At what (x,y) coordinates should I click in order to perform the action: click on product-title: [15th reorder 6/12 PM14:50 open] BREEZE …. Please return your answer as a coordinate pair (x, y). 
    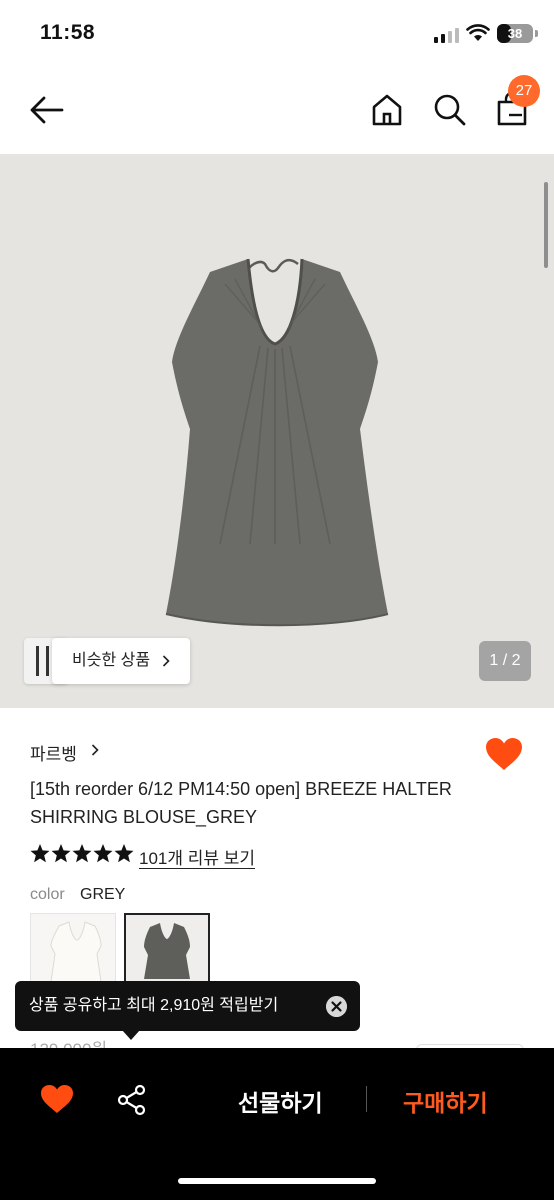
    Looking at the image, I should click on (241, 803).